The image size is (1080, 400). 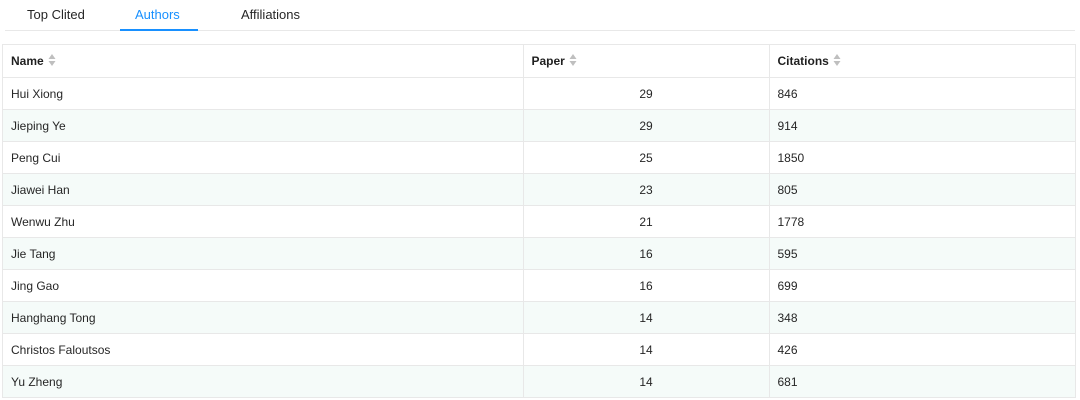 I want to click on table-row: Wenwu Zhu 21 1778, so click(x=539, y=221).